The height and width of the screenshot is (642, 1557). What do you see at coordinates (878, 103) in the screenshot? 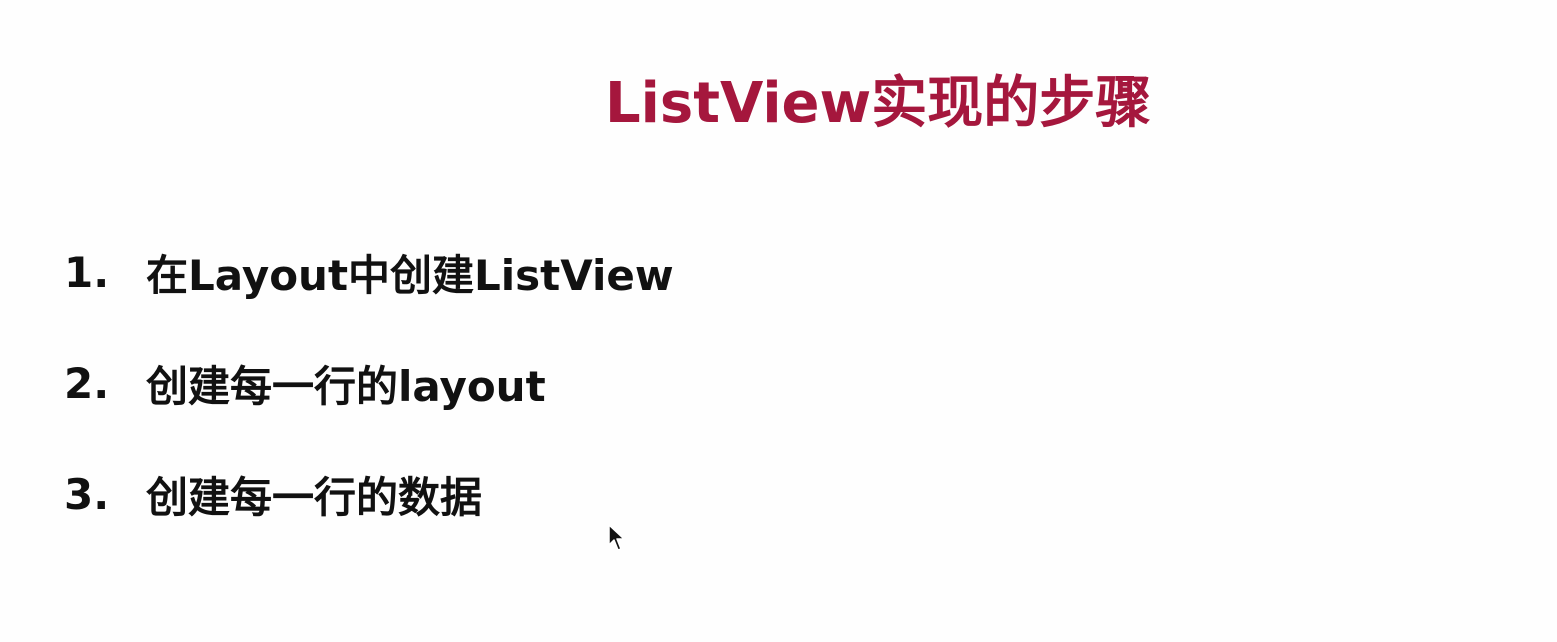
I see `slide-title: ListView实现的步骤` at bounding box center [878, 103].